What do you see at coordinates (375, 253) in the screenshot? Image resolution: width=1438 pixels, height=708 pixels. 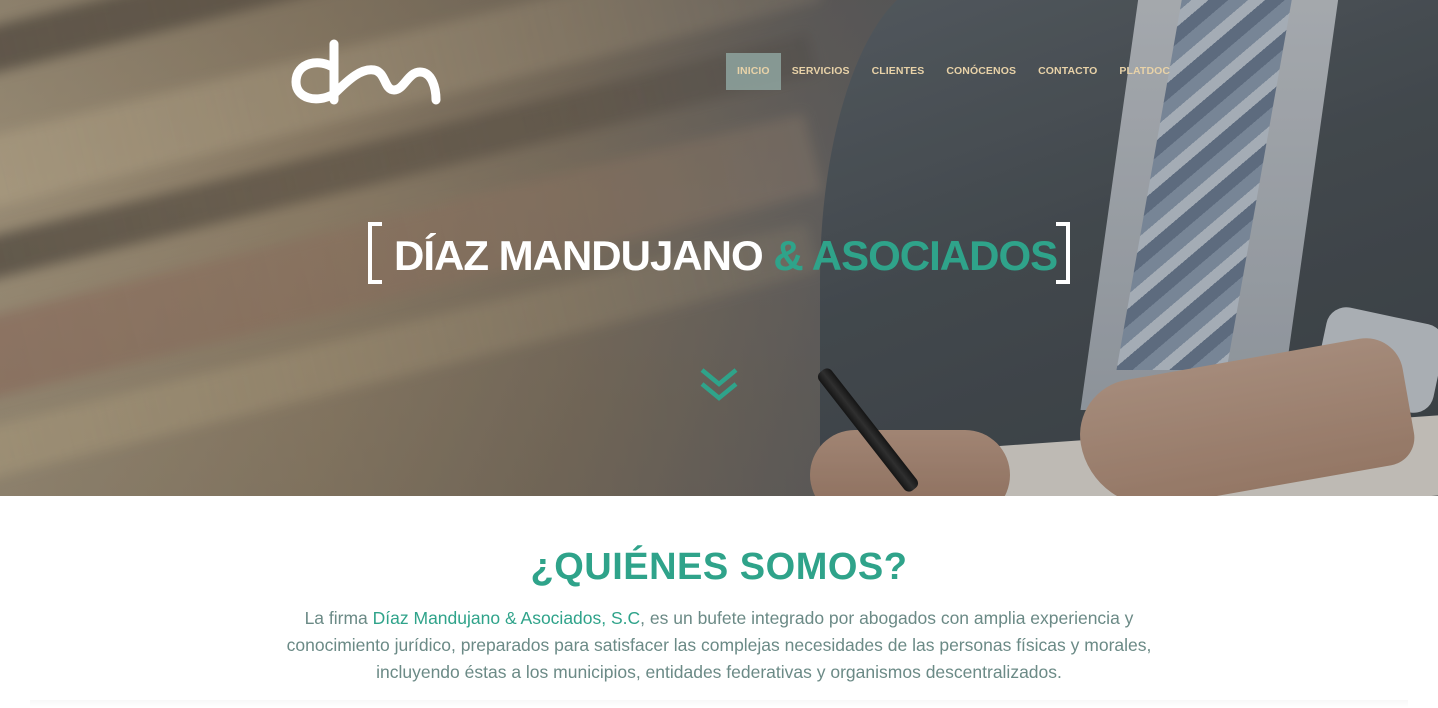 I see `left-bracket` at bounding box center [375, 253].